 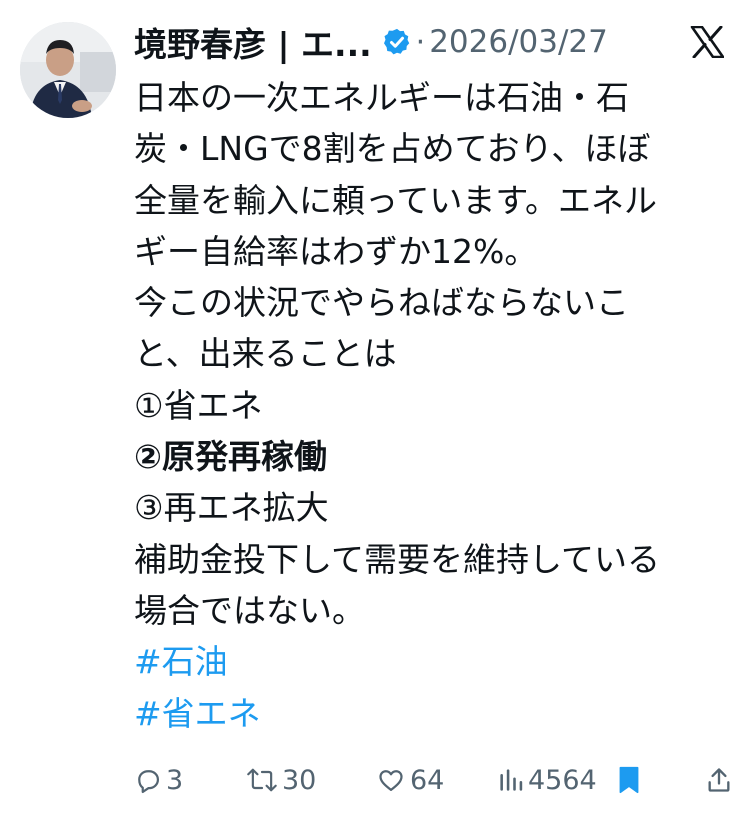 I want to click on post-text-line: ギー自給率はわずか12%。, so click(x=336, y=251).